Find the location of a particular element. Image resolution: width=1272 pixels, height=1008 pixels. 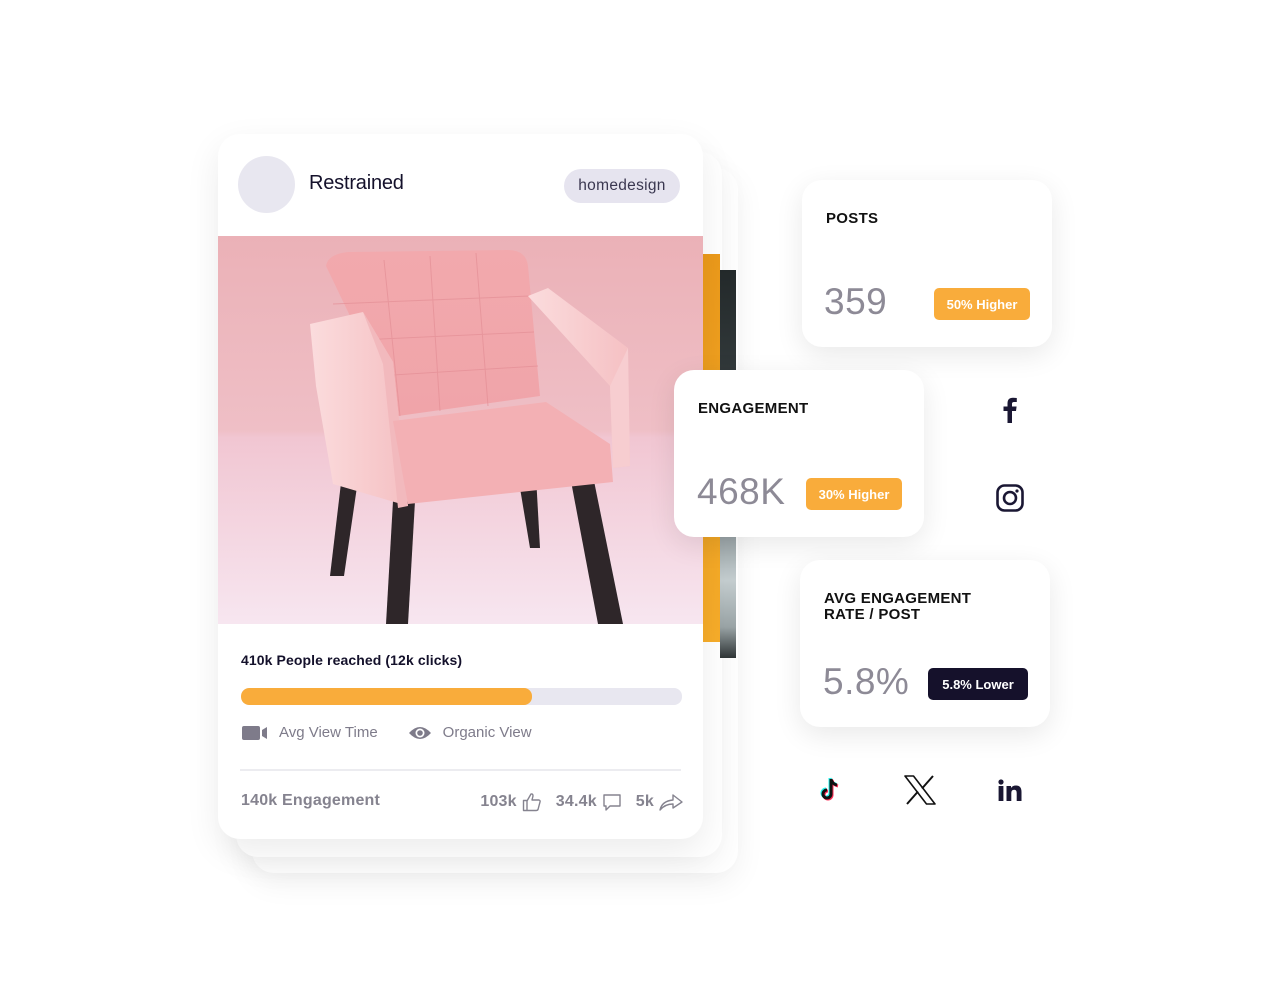

comments-count: 34.4k is located at coordinates (576, 801).